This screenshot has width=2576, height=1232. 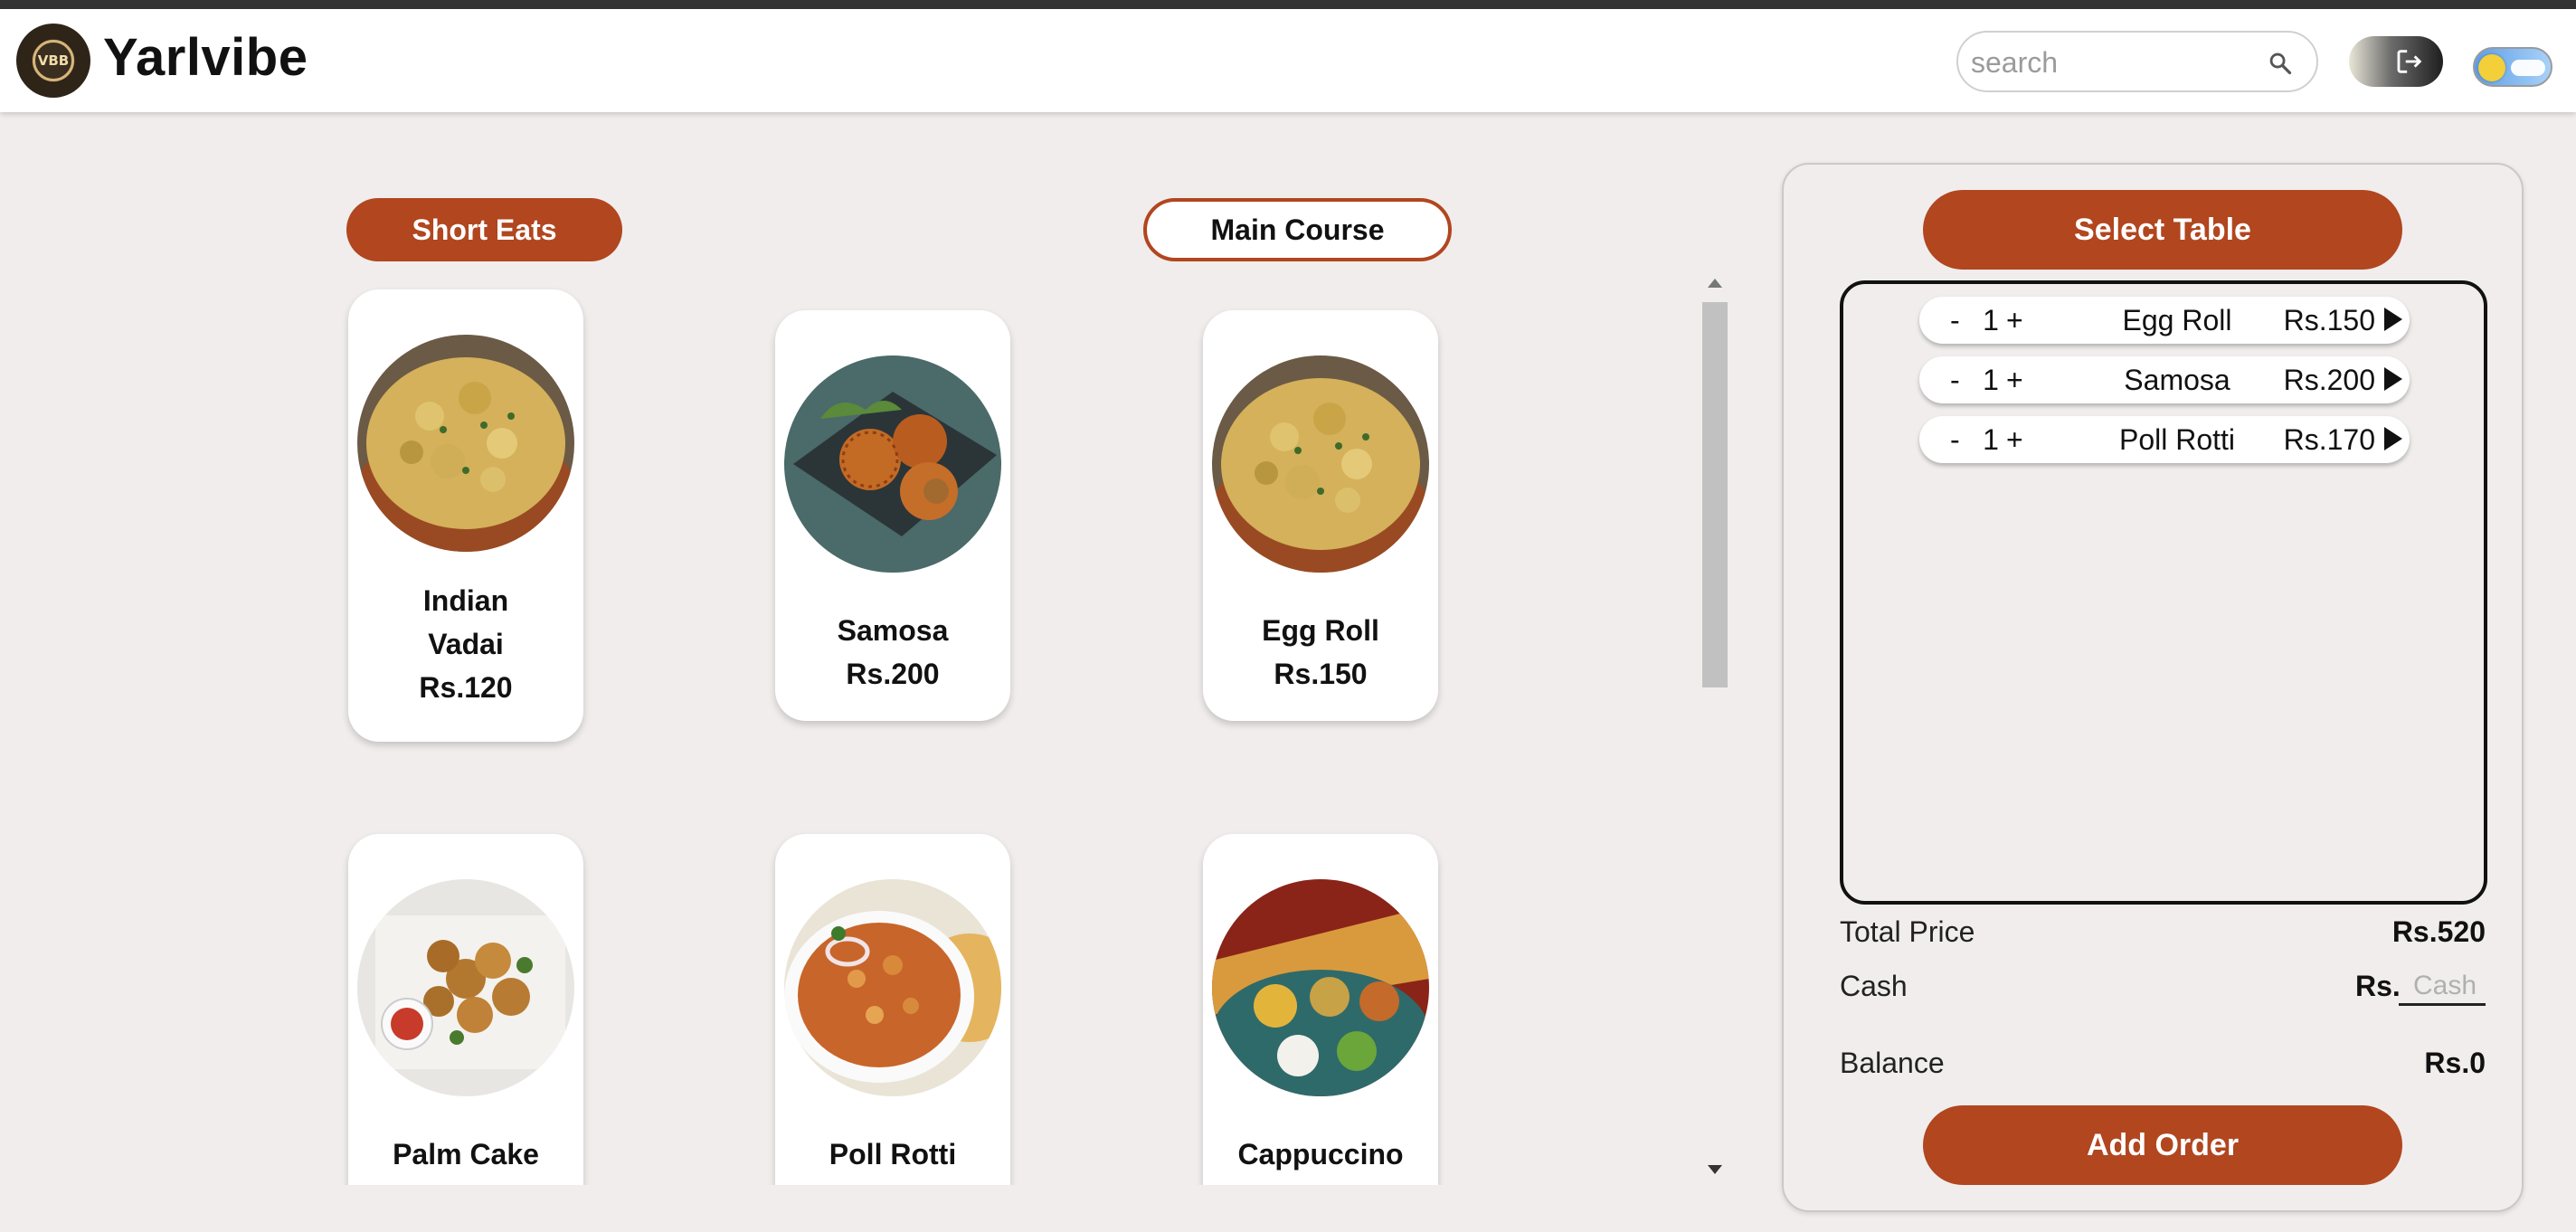 I want to click on menu-scrollbar, so click(x=1714, y=728).